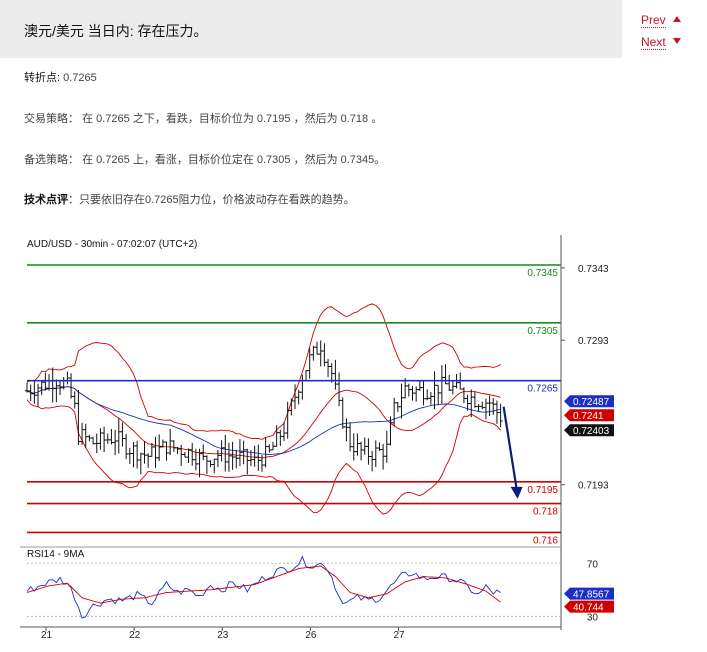 The width and height of the screenshot is (707, 652). I want to click on page-title: 澳元/美元 当日内: 存在压力。, so click(116, 31).